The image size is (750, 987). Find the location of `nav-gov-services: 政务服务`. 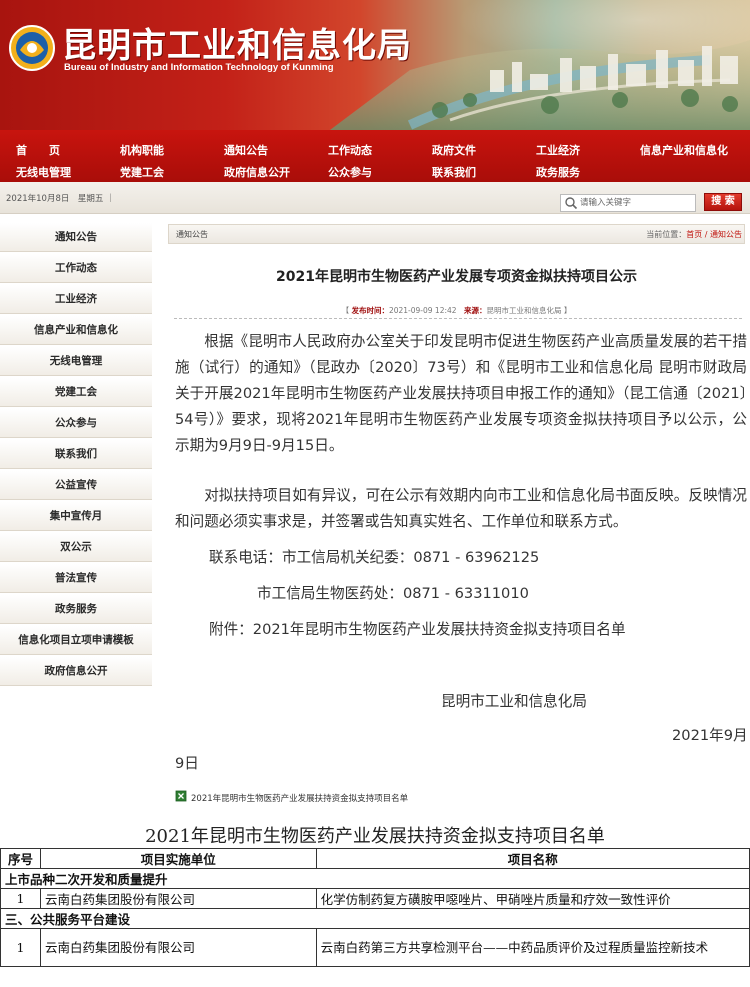

nav-gov-services: 政务服务 is located at coordinates (558, 172).